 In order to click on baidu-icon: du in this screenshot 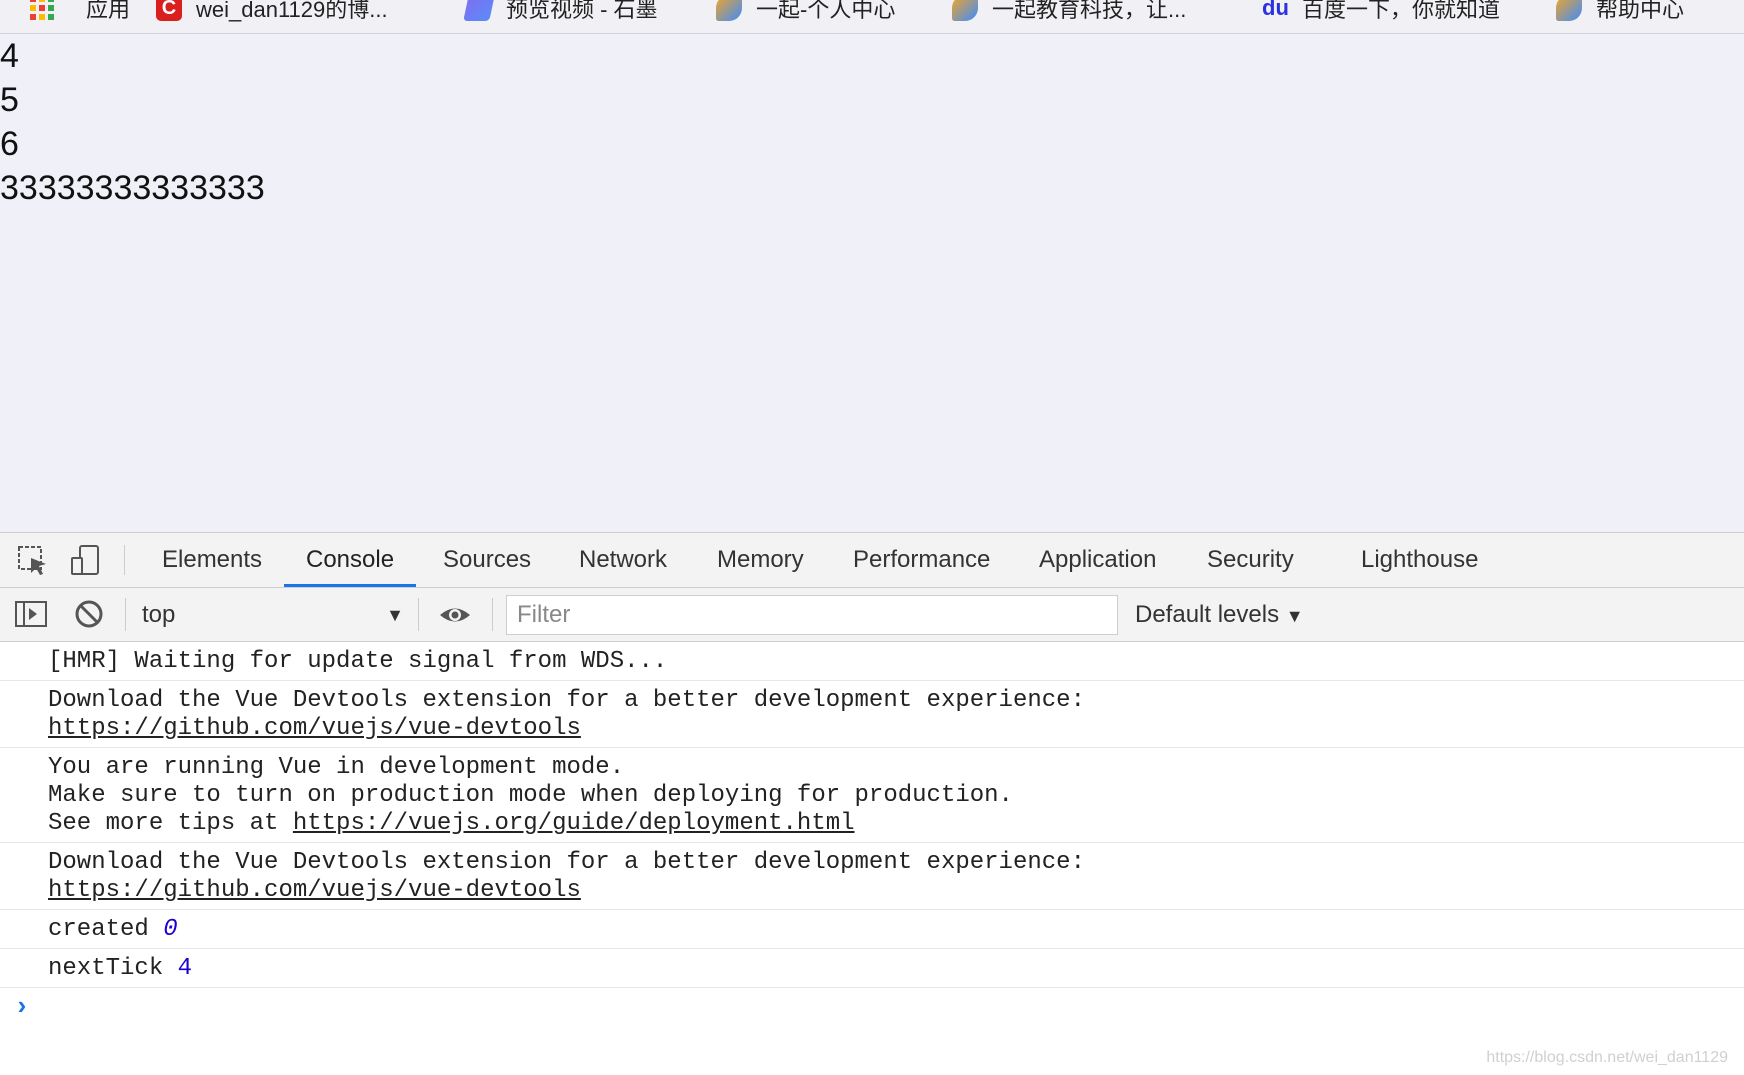, I will do `click(1275, 10)`.